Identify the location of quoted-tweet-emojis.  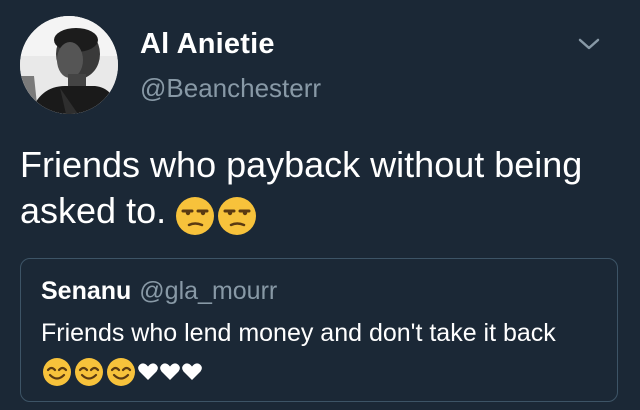
(122, 372).